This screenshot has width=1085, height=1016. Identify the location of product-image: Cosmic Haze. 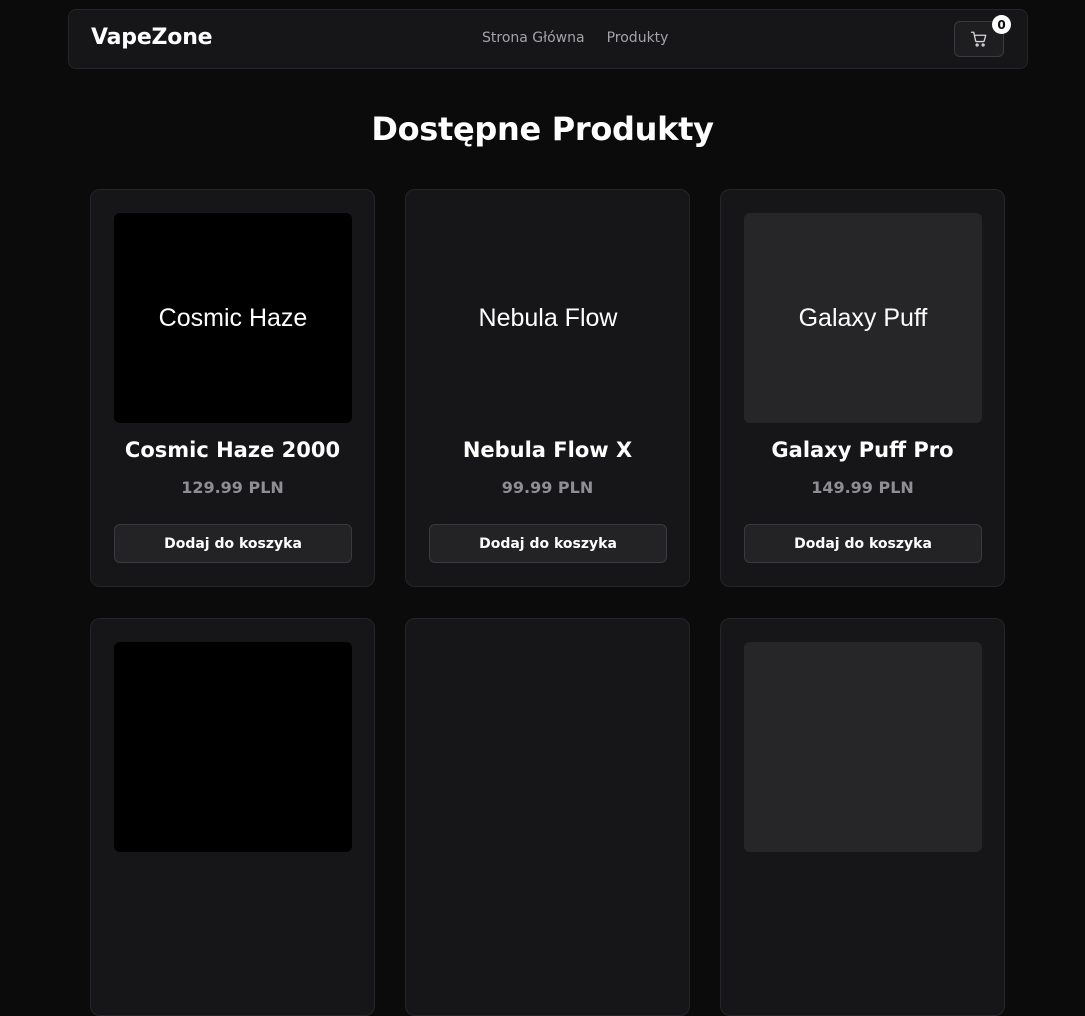
(233, 318).